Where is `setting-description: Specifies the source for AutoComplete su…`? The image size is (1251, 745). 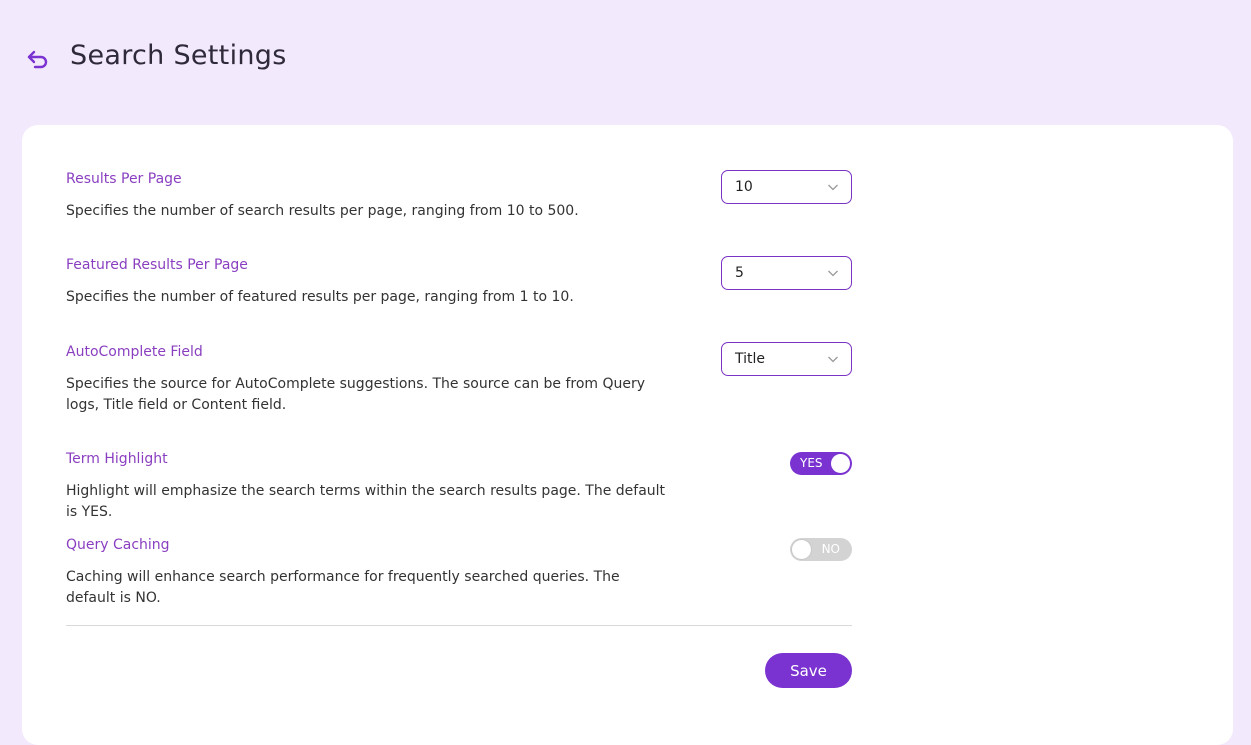 setting-description: Specifies the source for AutoComplete su… is located at coordinates (356, 394).